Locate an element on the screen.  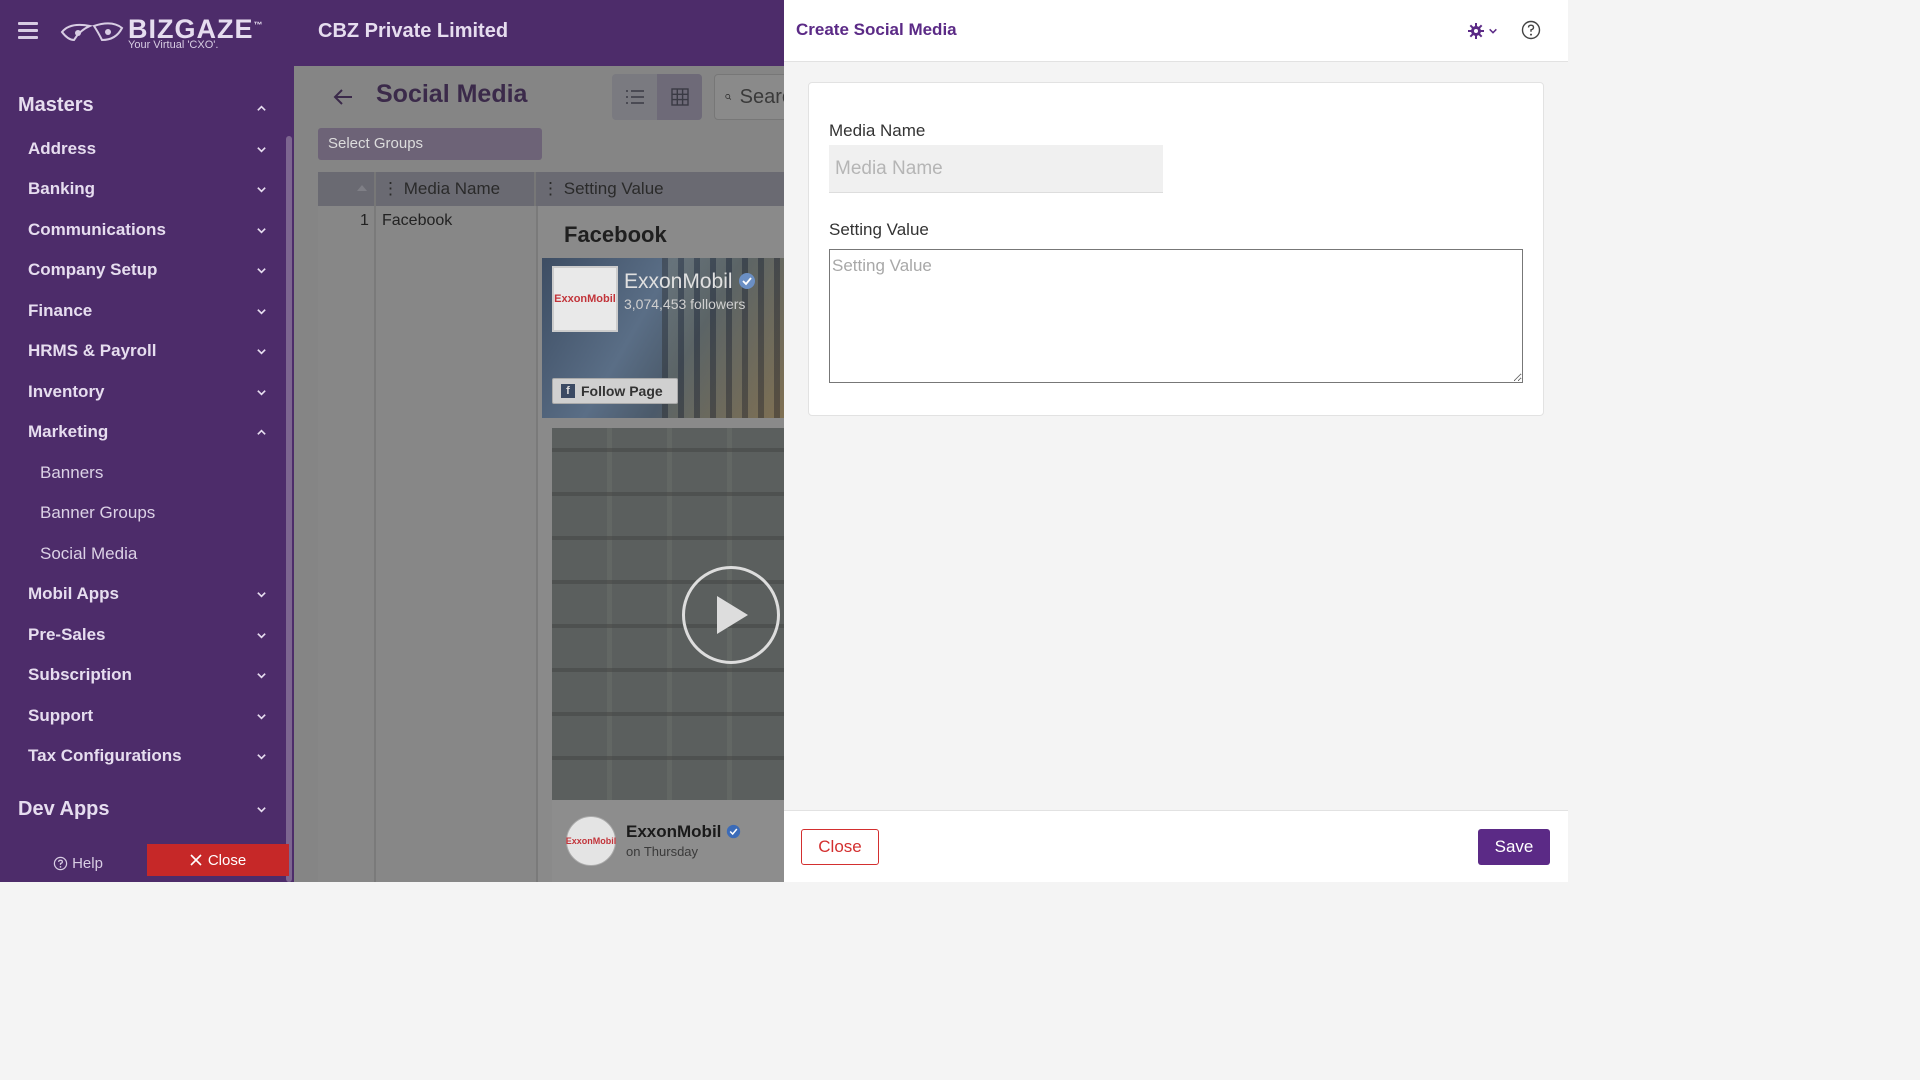
follow-page-button: f Follow Page is located at coordinates (615, 391).